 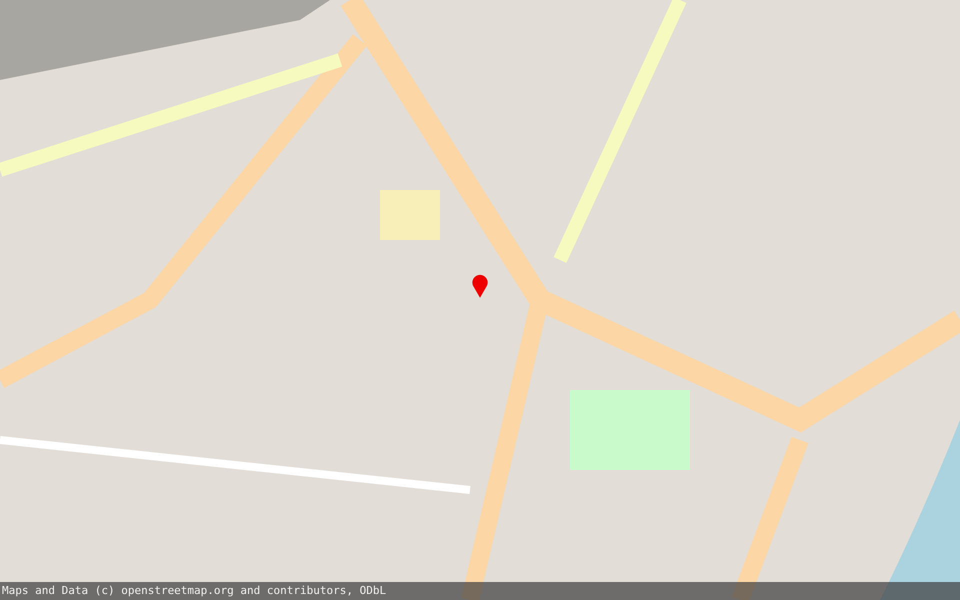 I want to click on map-pin-icon, so click(x=480, y=286).